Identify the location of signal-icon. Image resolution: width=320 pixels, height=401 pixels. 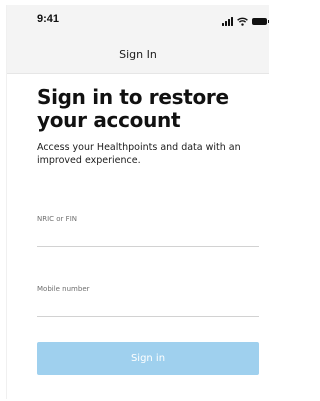
(227, 21).